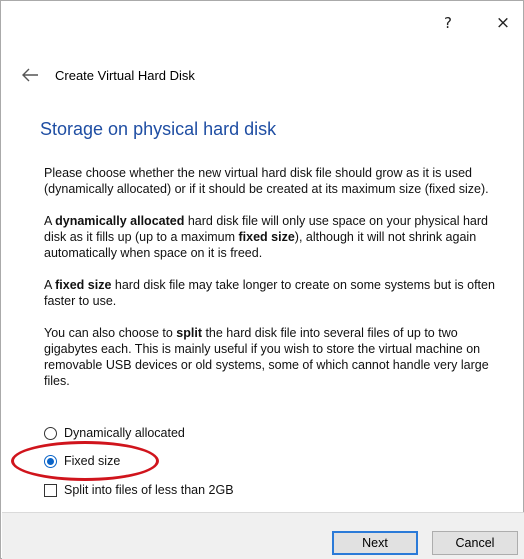 This screenshot has height=559, width=524. What do you see at coordinates (263, 535) in the screenshot?
I see `button-bar: Next Cancel` at bounding box center [263, 535].